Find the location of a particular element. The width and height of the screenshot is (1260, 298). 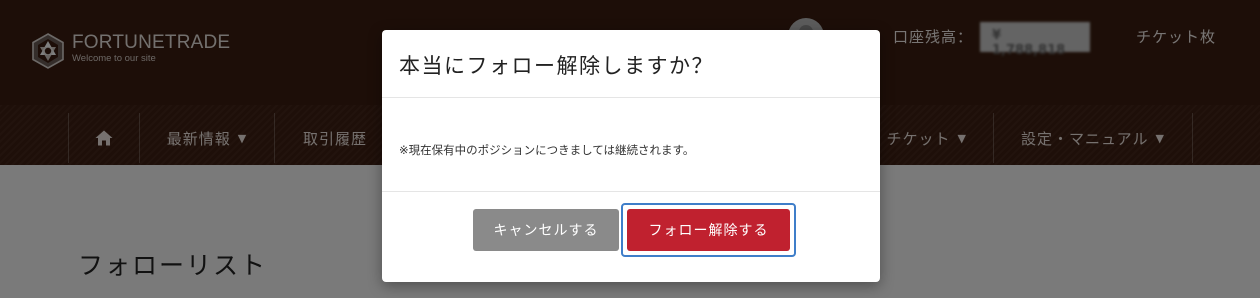

focus-ring: フォロー解除する is located at coordinates (708, 230).